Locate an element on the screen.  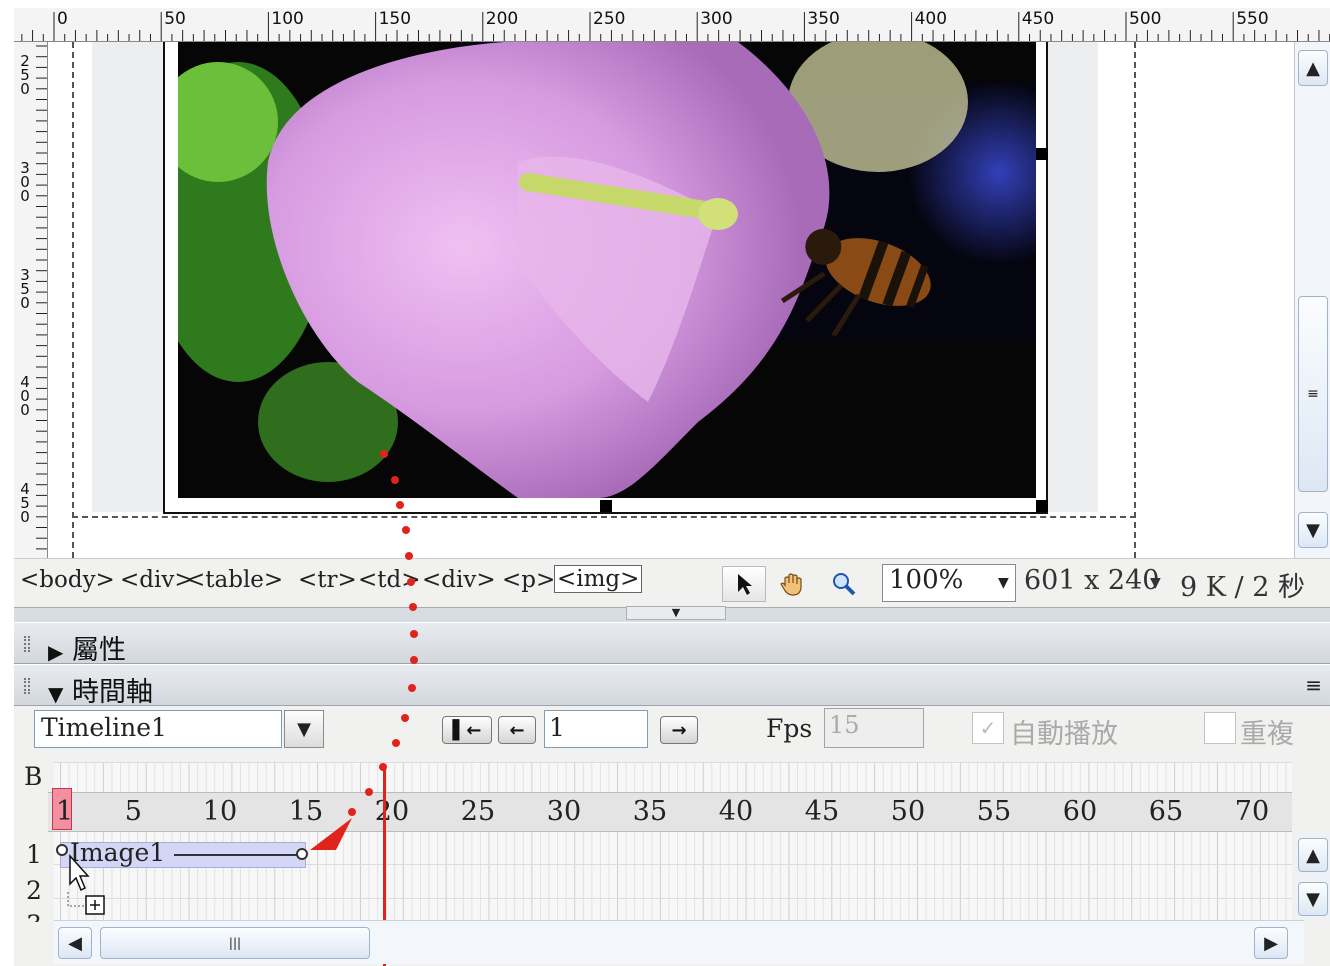
row-label-2: 2 is located at coordinates (34, 890).